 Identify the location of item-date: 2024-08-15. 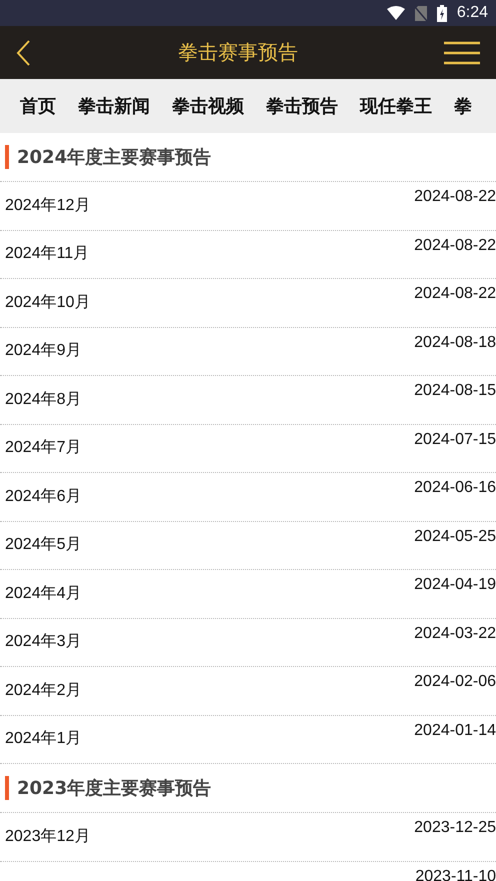
(455, 391).